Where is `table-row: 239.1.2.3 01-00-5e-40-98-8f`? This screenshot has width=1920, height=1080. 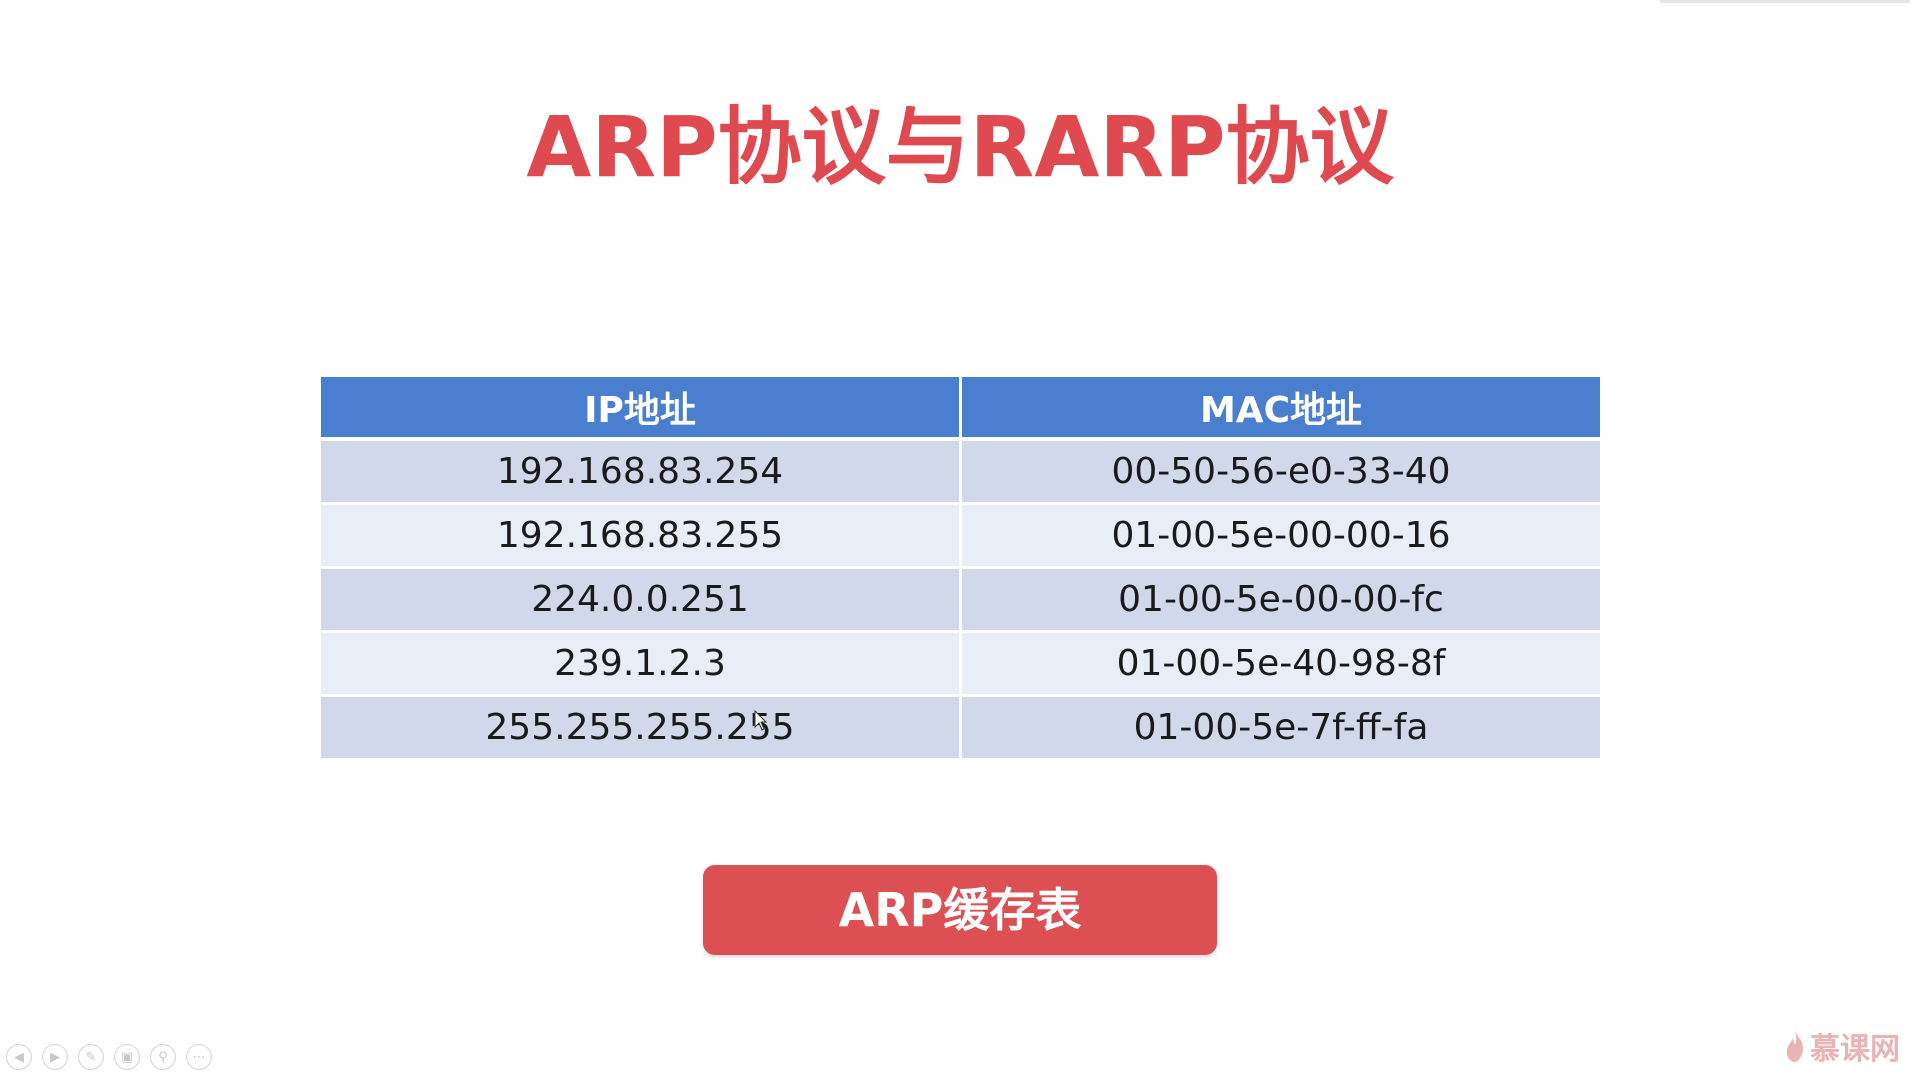 table-row: 239.1.2.3 01-00-5e-40-98-8f is located at coordinates (960, 664).